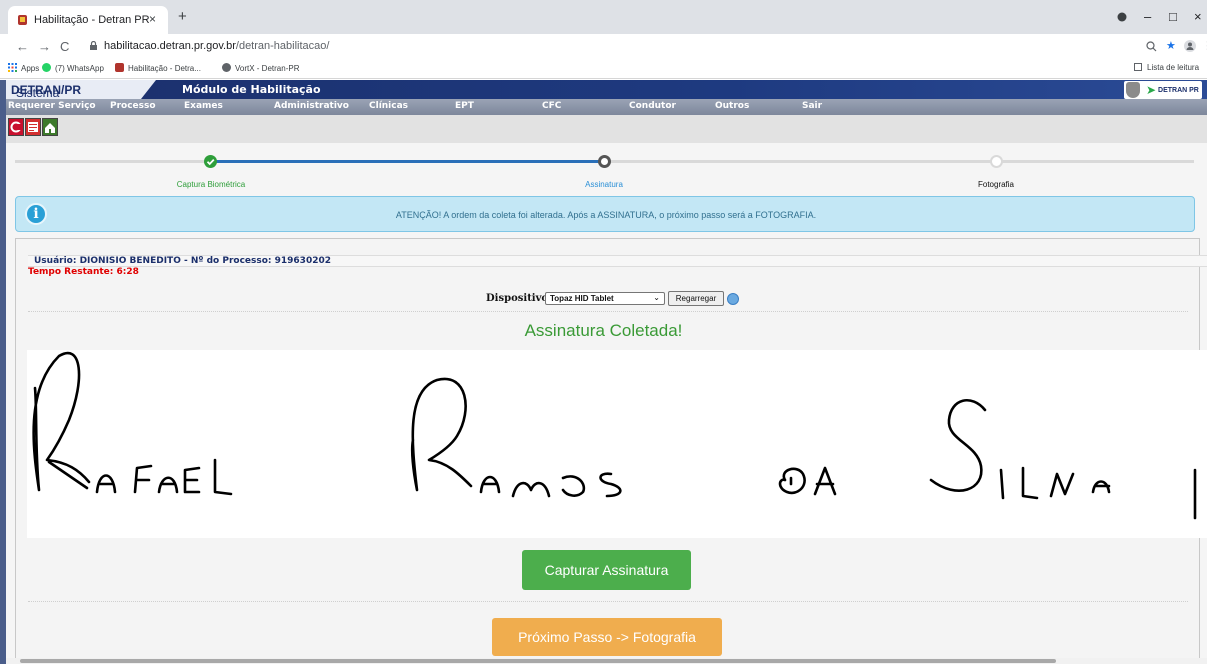  Describe the element at coordinates (83, 272) in the screenshot. I see `time-remaining: Tempo Restante: 6:28` at that location.